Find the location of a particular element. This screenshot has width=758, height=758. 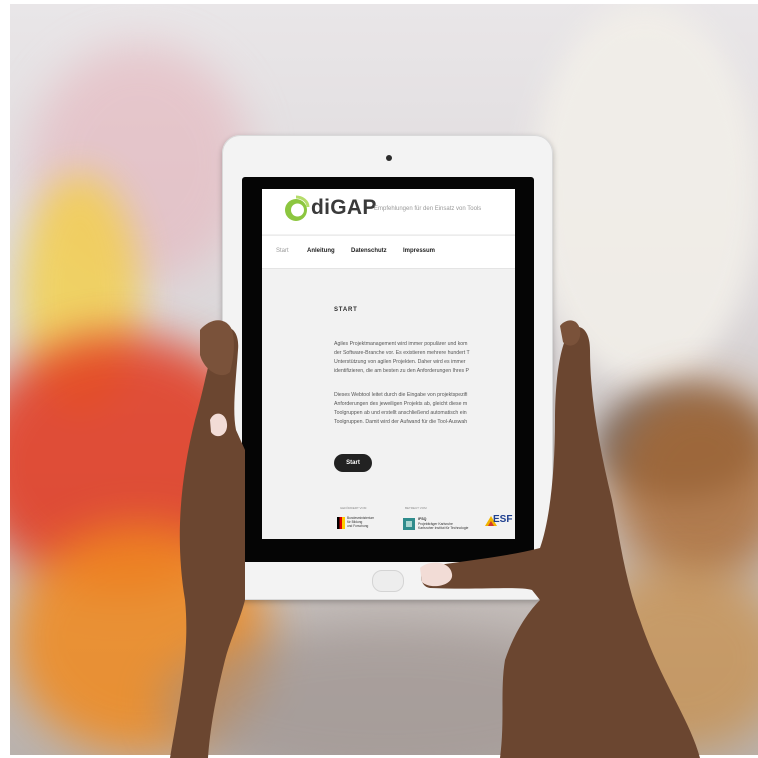

right-thumbnail is located at coordinates (436, 574).